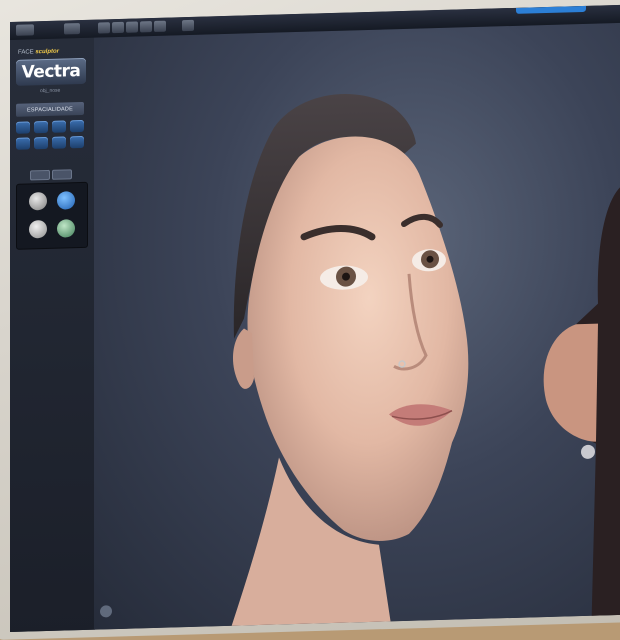  What do you see at coordinates (26, 52) in the screenshot?
I see `brand-line-text: FACE` at bounding box center [26, 52].